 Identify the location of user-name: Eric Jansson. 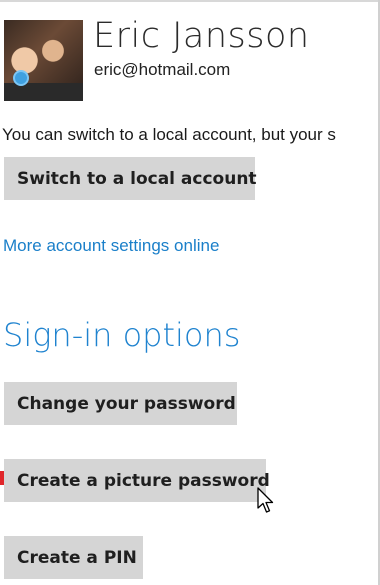
(201, 36).